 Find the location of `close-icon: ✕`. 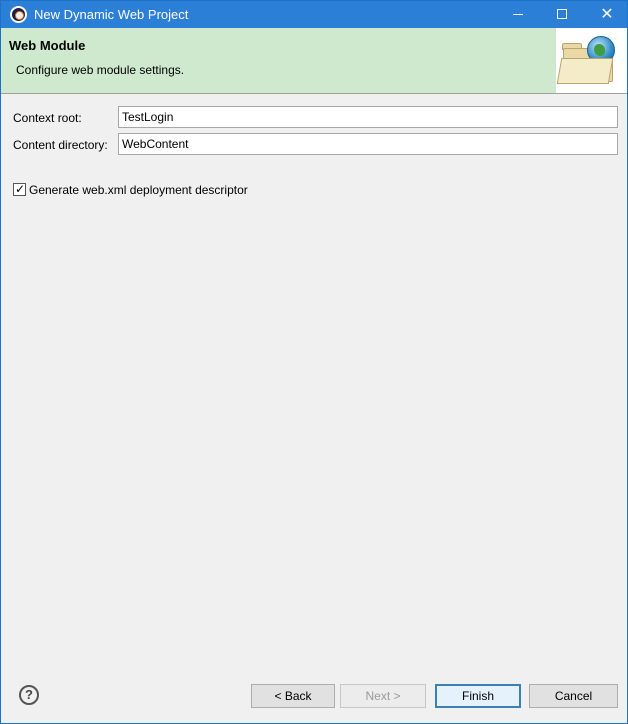

close-icon: ✕ is located at coordinates (607, 14).